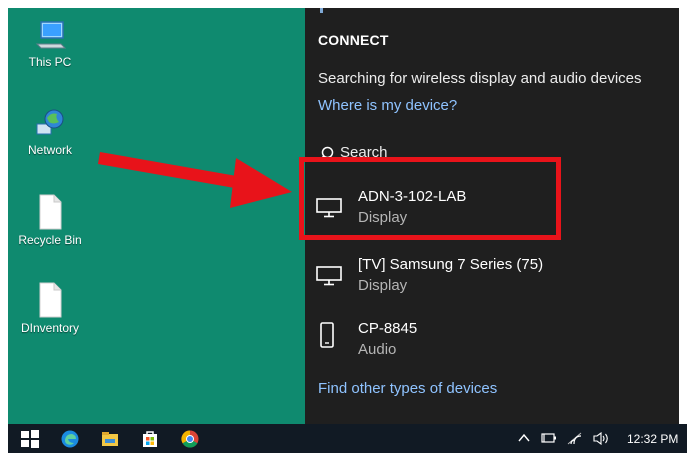 Image resolution: width=687 pixels, height=453 pixels. I want to click on device-type: Audio, so click(377, 349).